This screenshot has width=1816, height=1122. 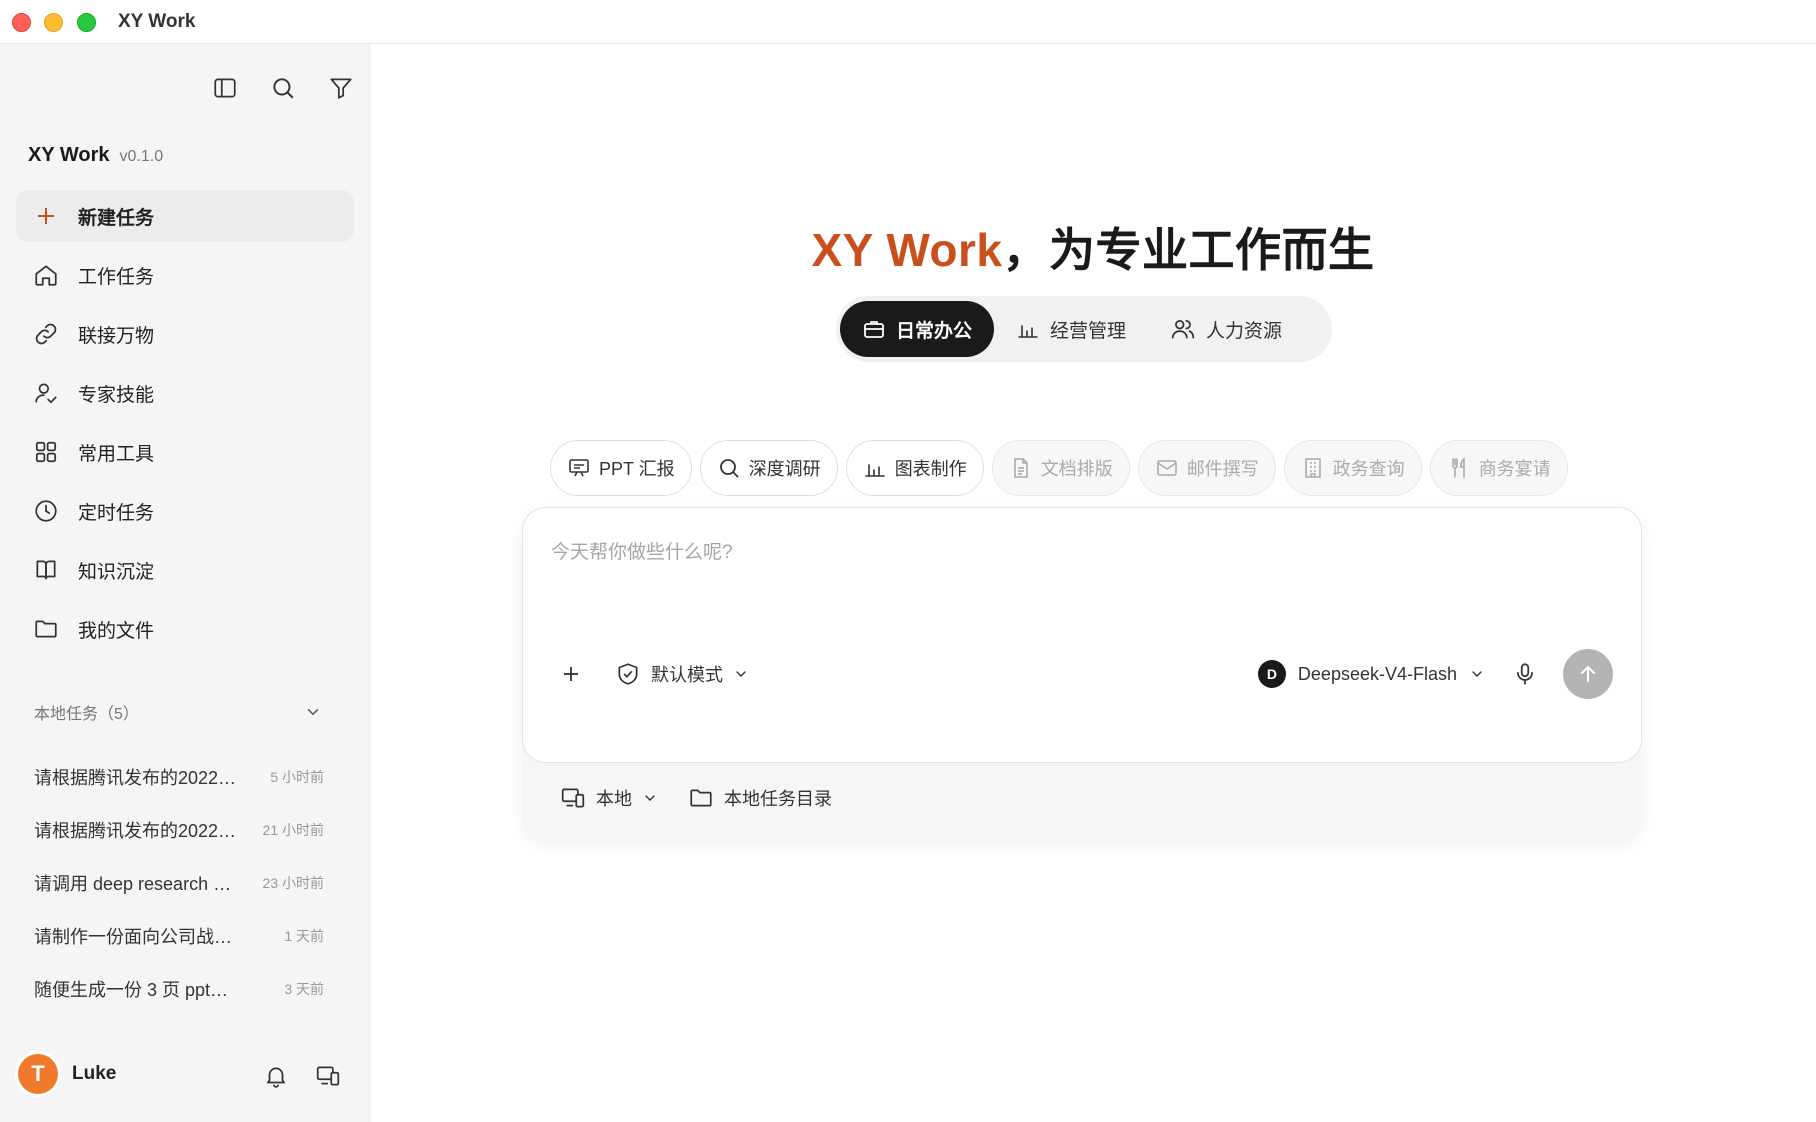 What do you see at coordinates (95, 155) in the screenshot?
I see `brand: XY Work v0.1.0` at bounding box center [95, 155].